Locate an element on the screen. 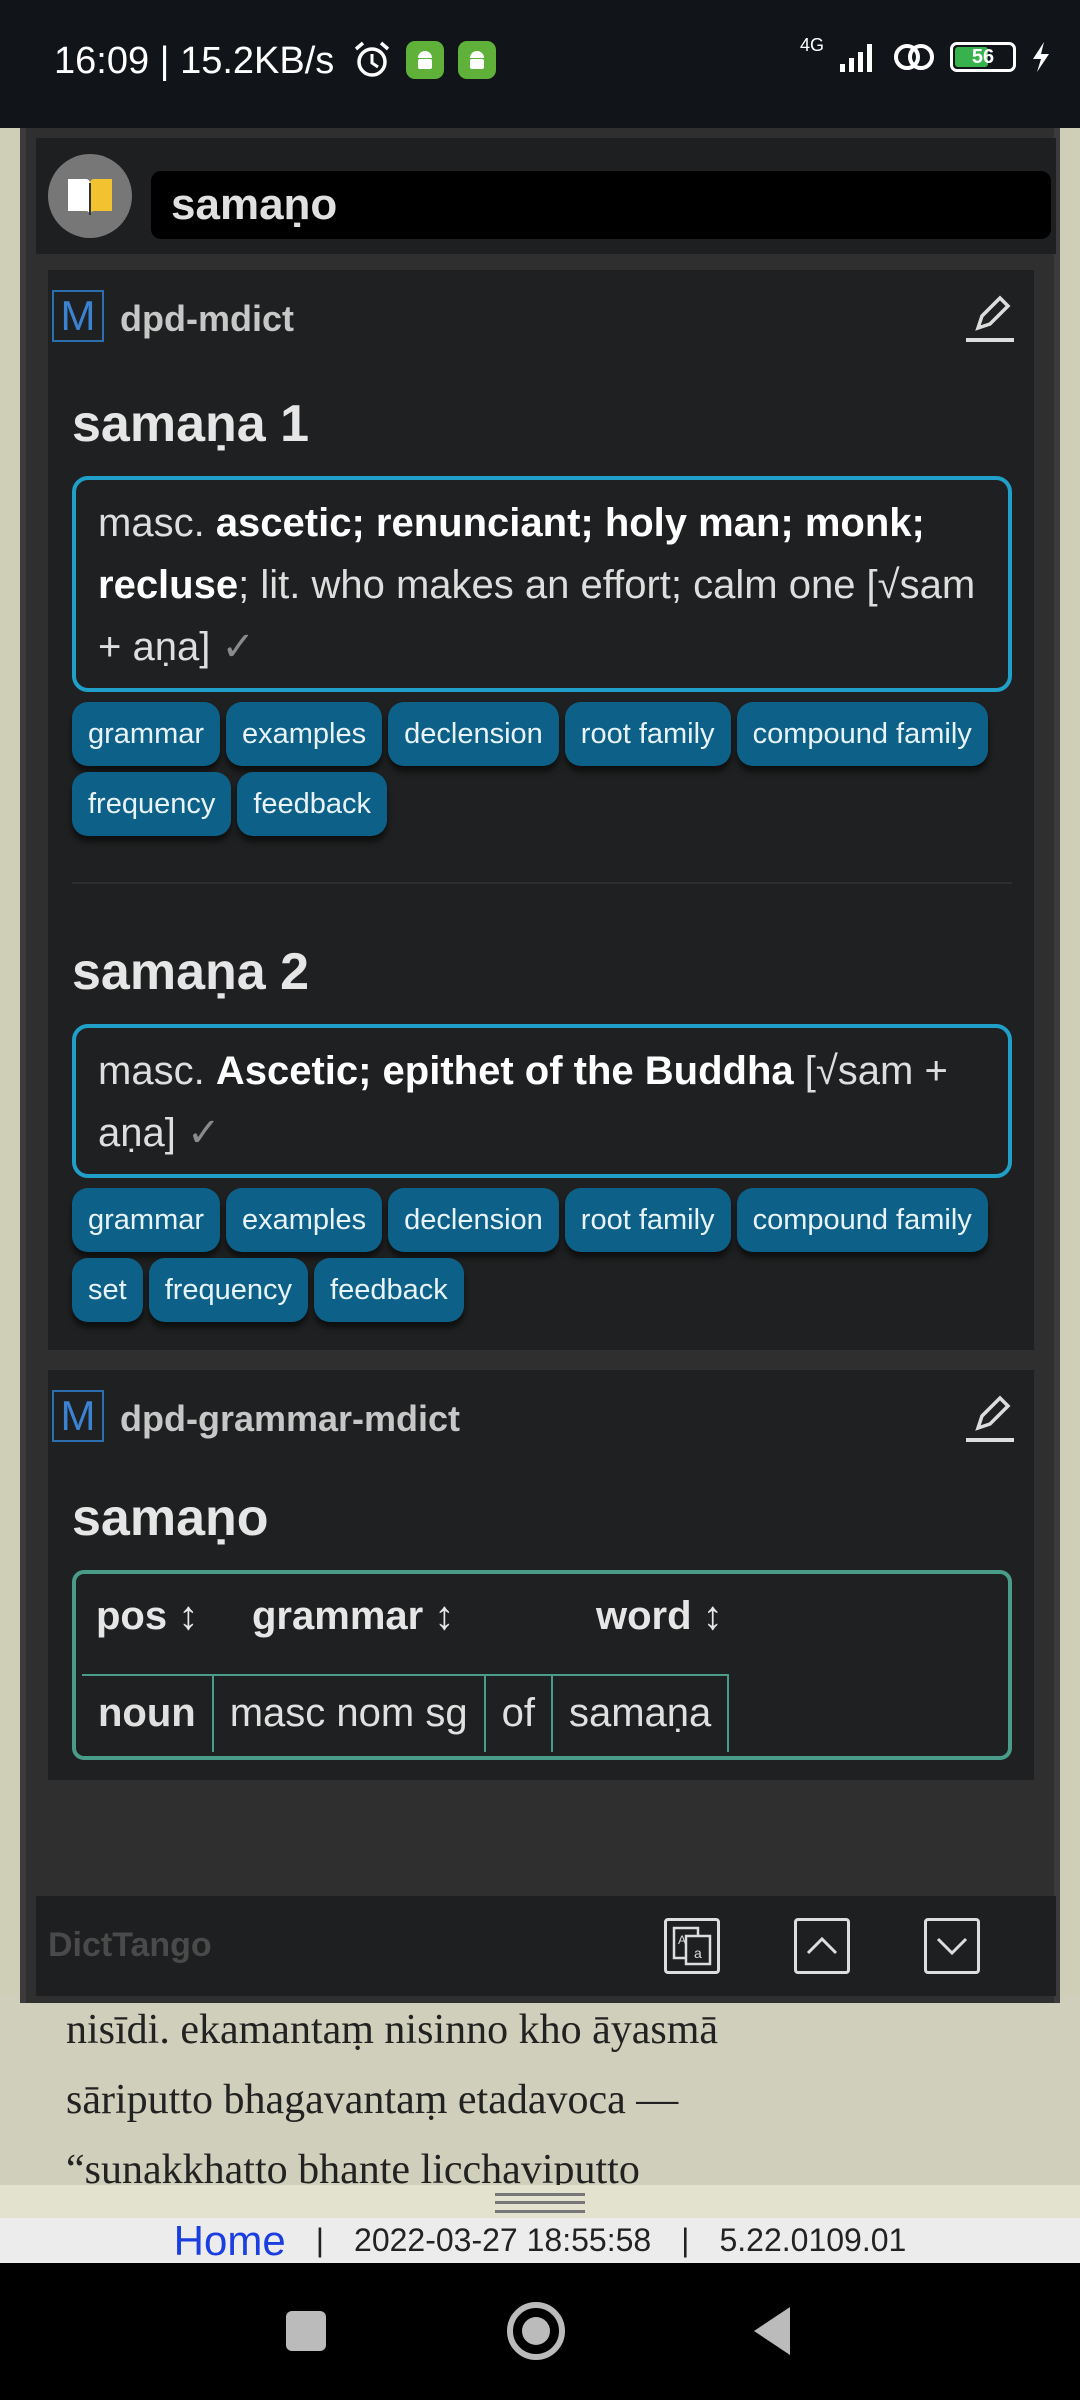 The height and width of the screenshot is (2400, 1080). battery-icon: 56 is located at coordinates (983, 57).